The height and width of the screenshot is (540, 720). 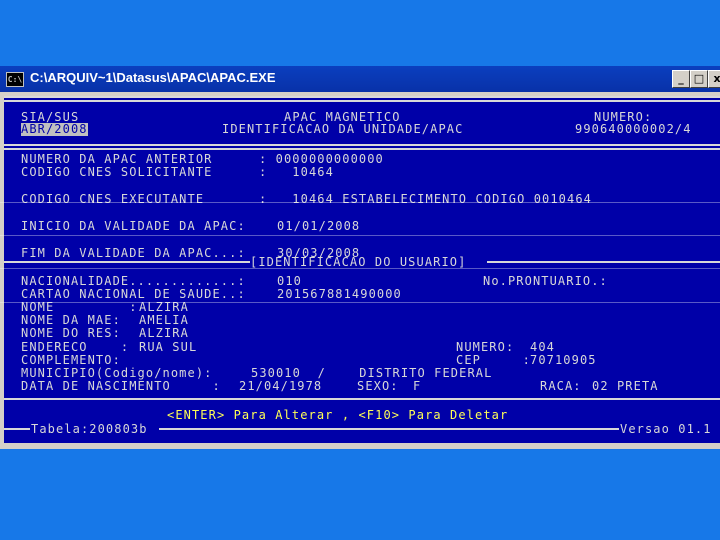 What do you see at coordinates (699, 79) in the screenshot?
I see `maximize-button: □` at bounding box center [699, 79].